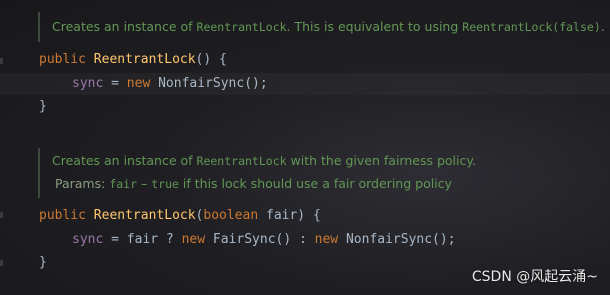 This screenshot has width=610, height=295. I want to click on code-line-close-1: }, so click(43, 106).